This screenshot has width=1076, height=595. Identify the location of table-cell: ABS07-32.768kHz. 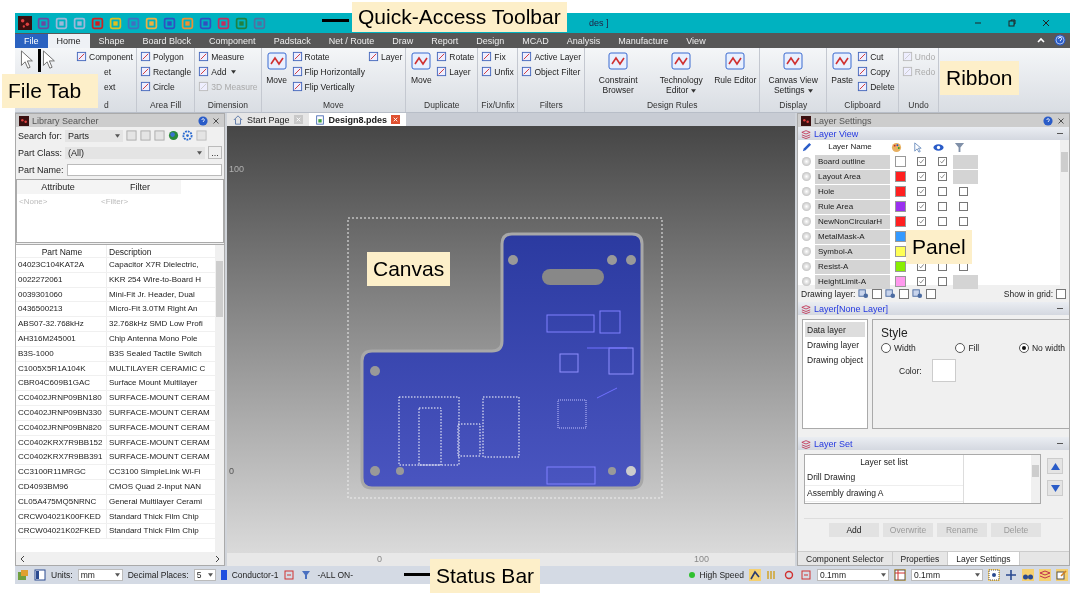
(61, 324).